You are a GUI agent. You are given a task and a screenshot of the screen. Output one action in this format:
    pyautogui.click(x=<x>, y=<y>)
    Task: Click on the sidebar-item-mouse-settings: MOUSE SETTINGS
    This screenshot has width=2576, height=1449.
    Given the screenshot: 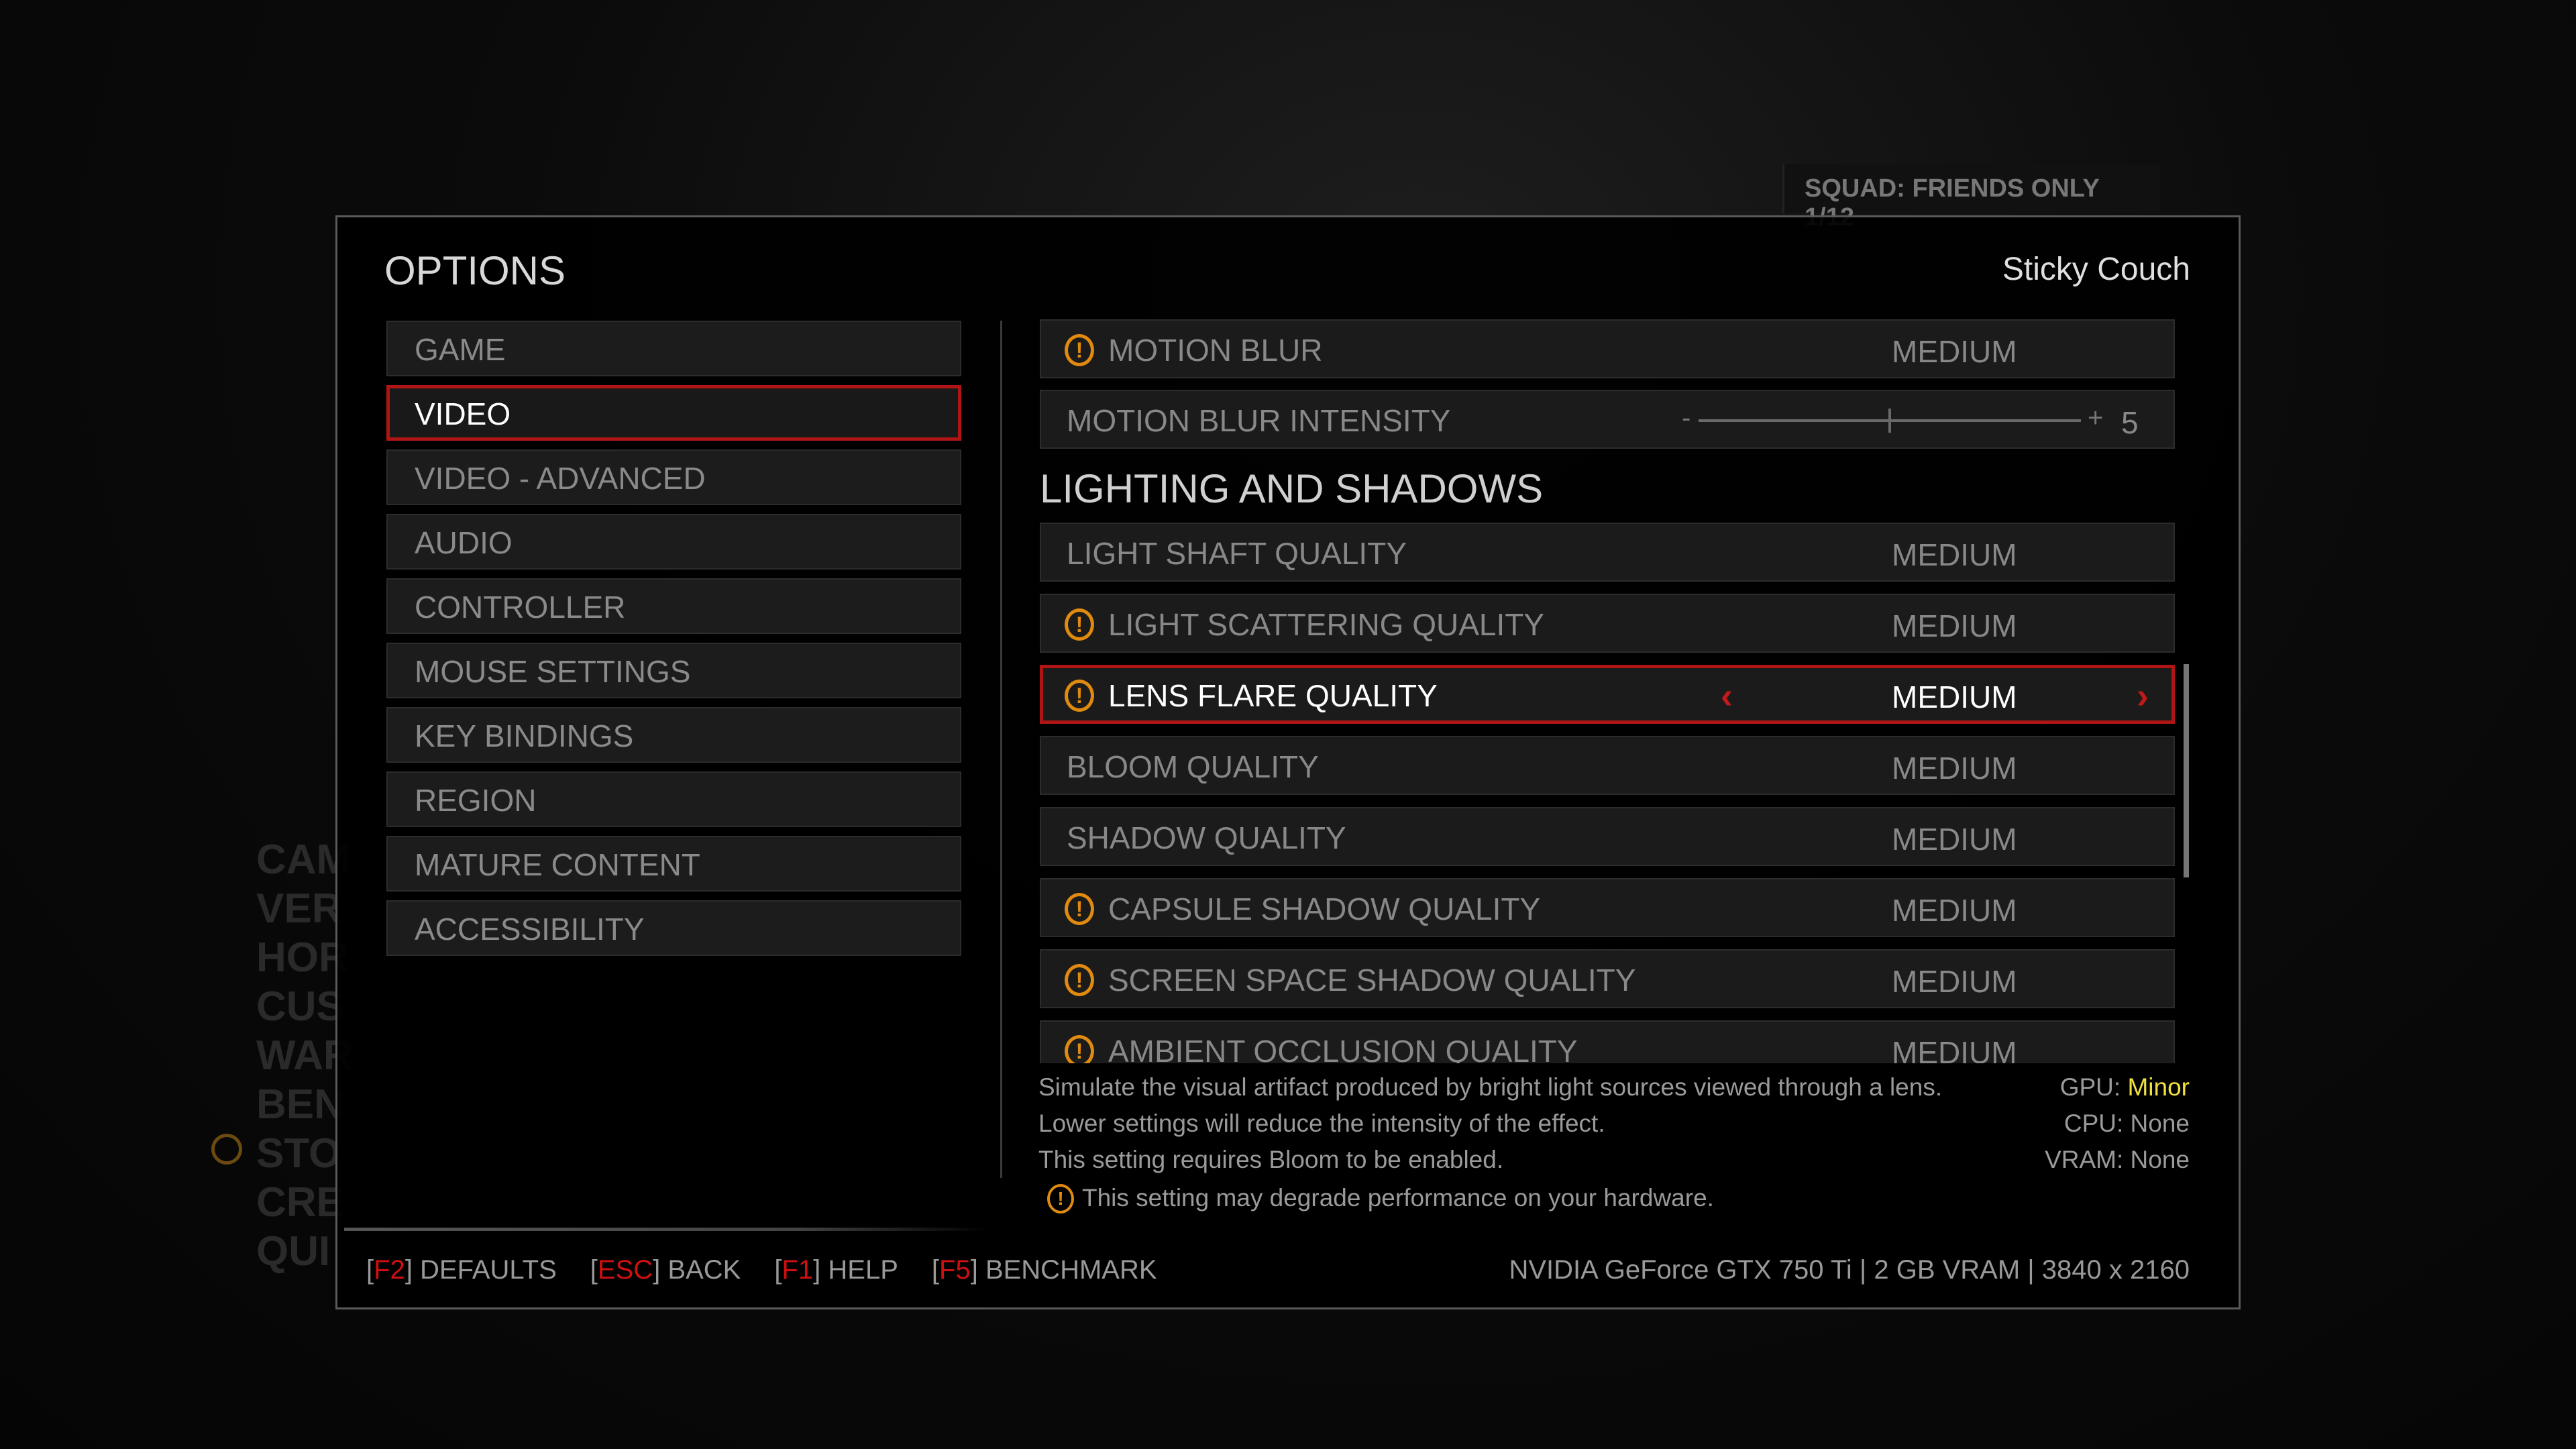 What is the action you would take?
    pyautogui.click(x=673, y=670)
    